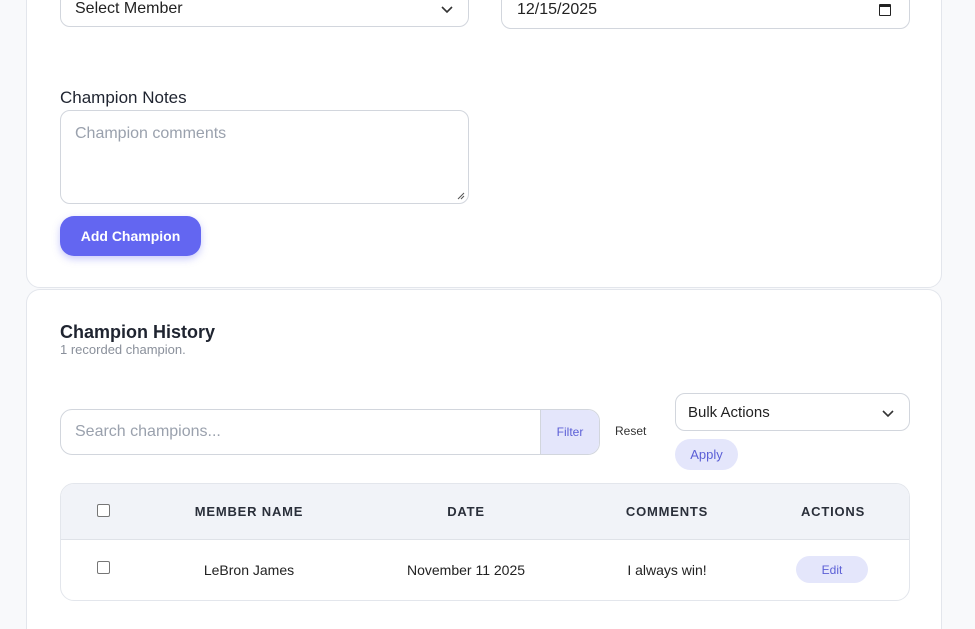  Describe the element at coordinates (123, 349) in the screenshot. I see `history-subtitle: 1 recorded champion.` at that location.